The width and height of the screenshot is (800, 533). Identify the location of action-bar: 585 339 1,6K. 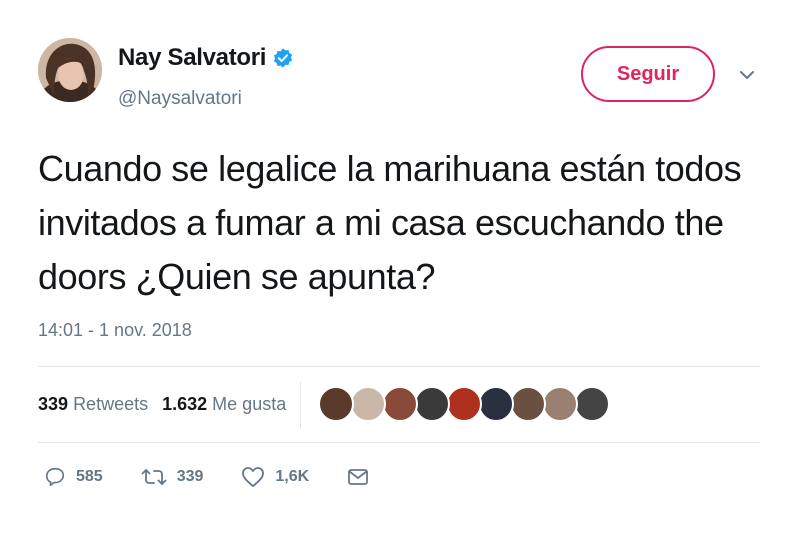
(230, 477).